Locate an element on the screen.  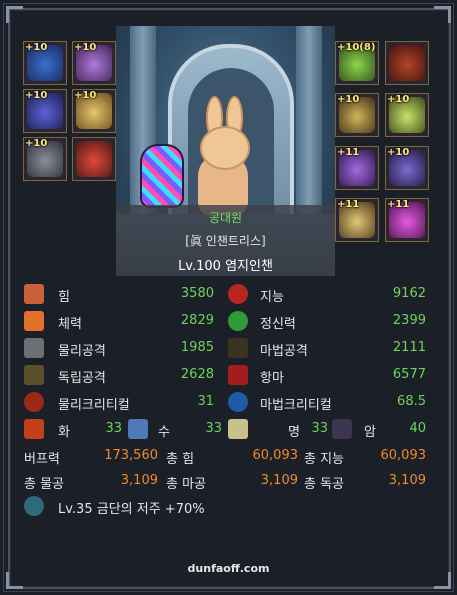
sword-icon is located at coordinates (34, 348).